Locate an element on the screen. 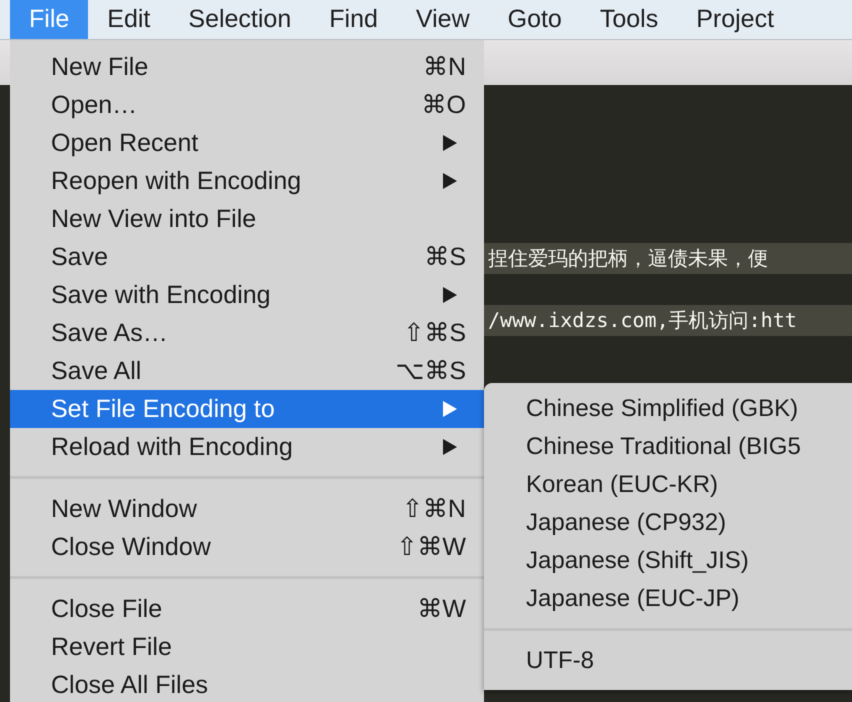 The height and width of the screenshot is (702, 852). menu-item: Open… ⌘O is located at coordinates (247, 105).